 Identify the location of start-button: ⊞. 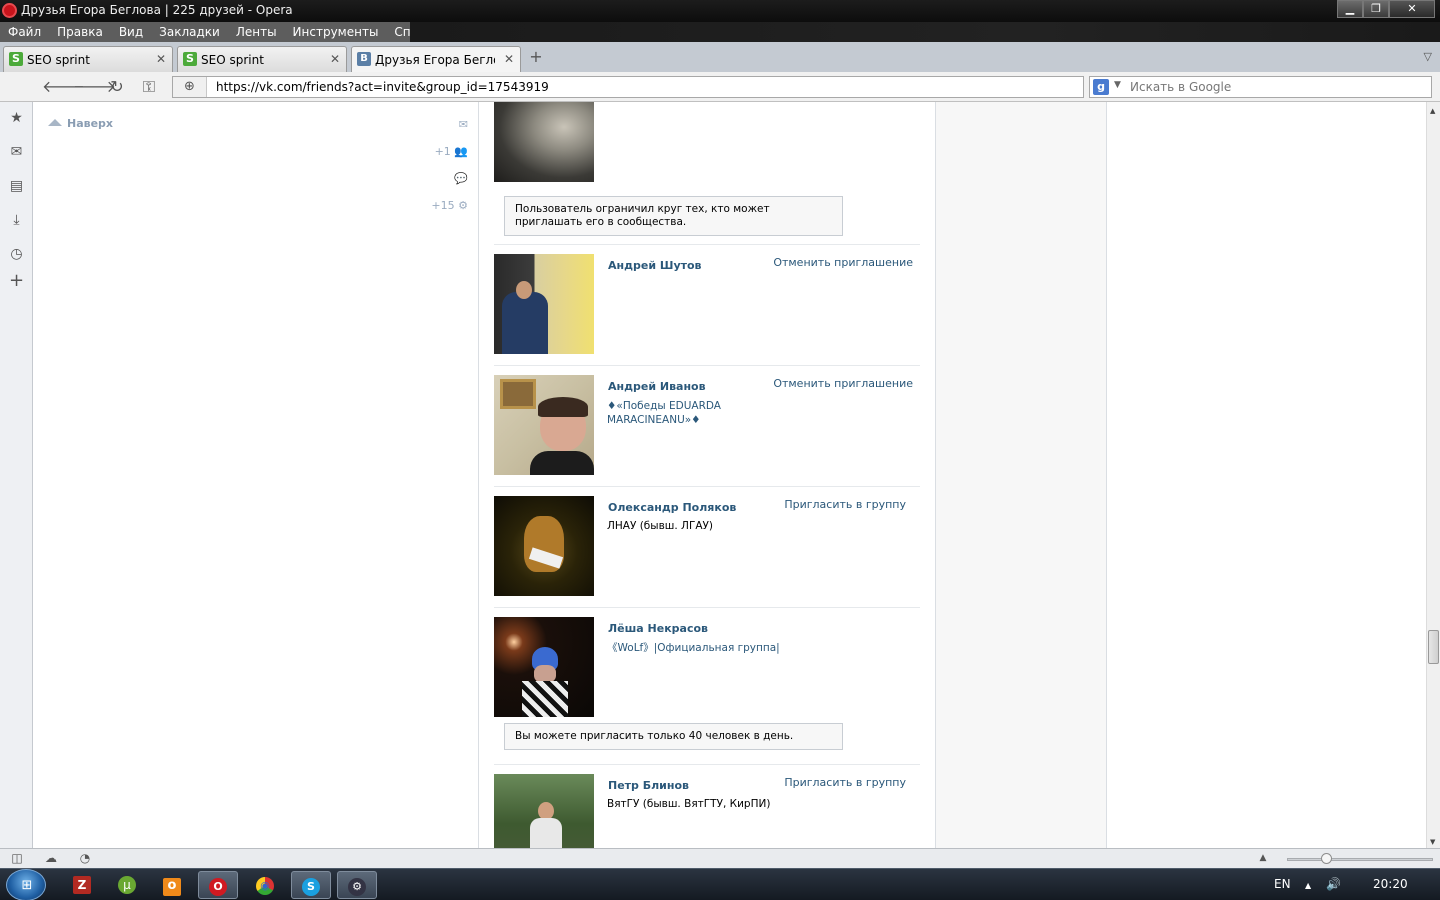
(26, 884).